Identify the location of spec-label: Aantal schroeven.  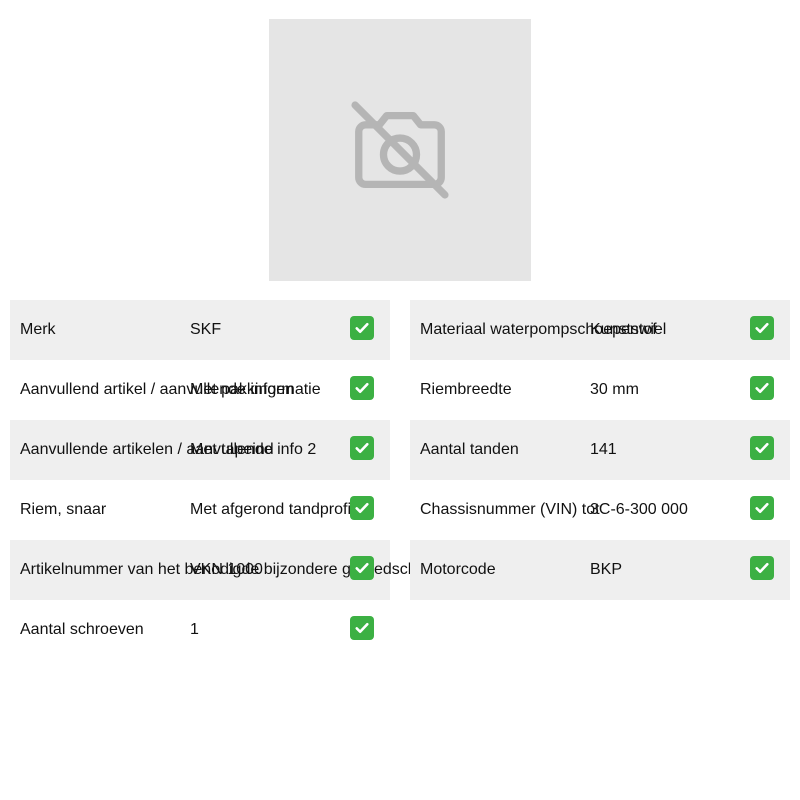
(82, 629).